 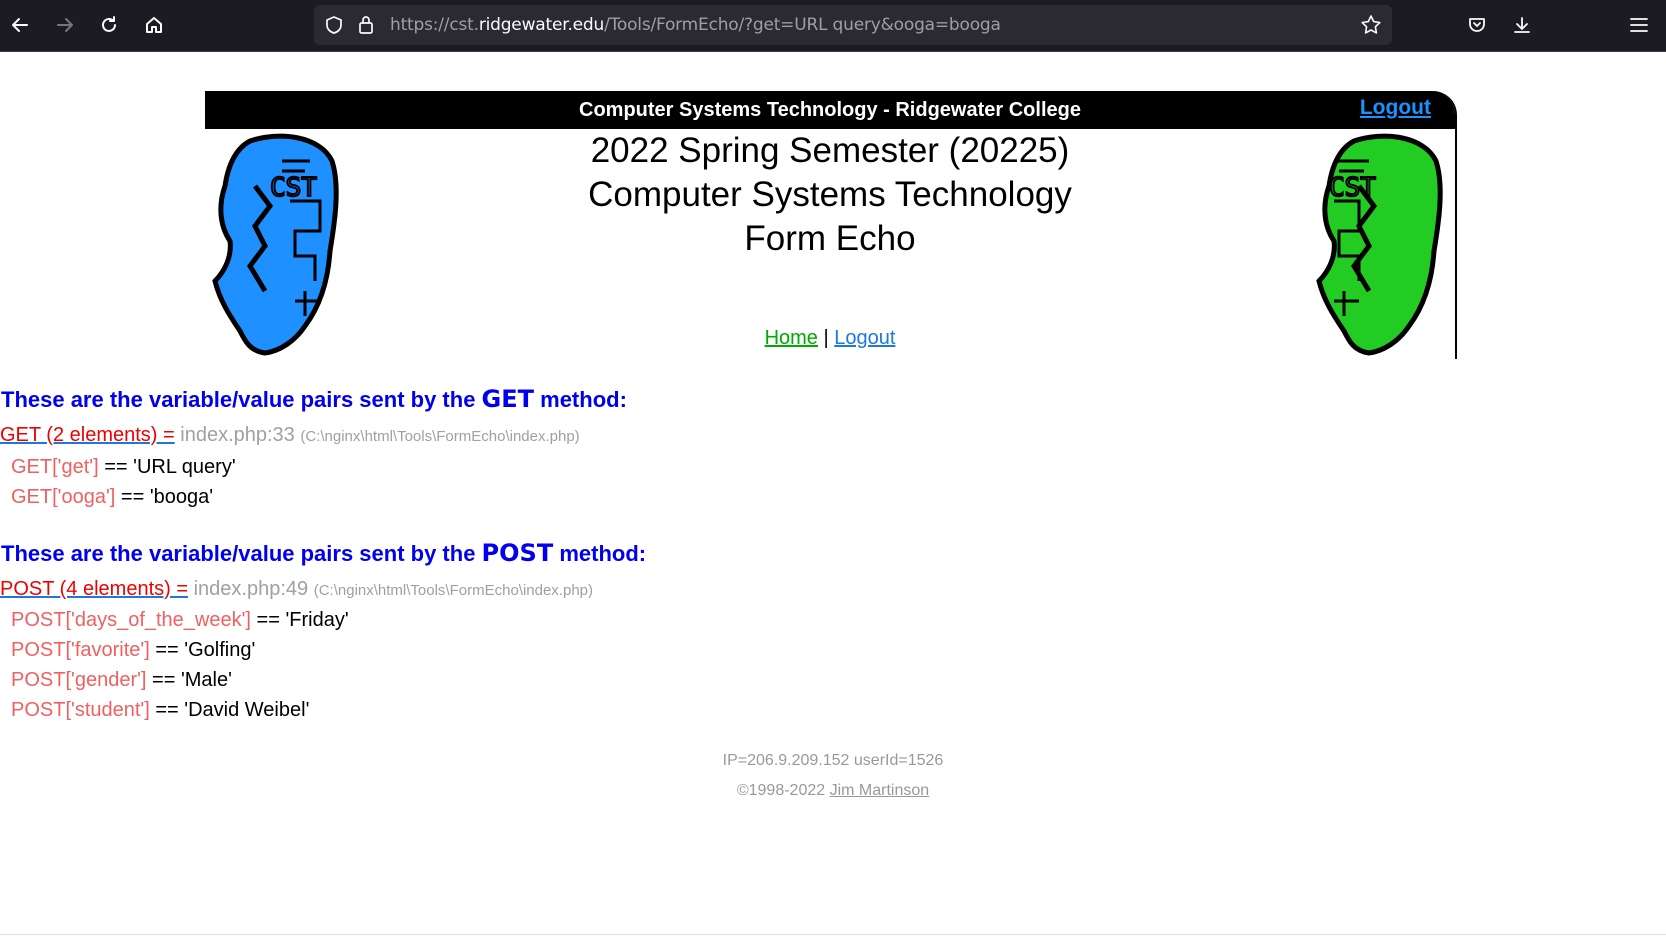 What do you see at coordinates (80, 650) in the screenshot?
I see `post-item-key: POST['favorite']` at bounding box center [80, 650].